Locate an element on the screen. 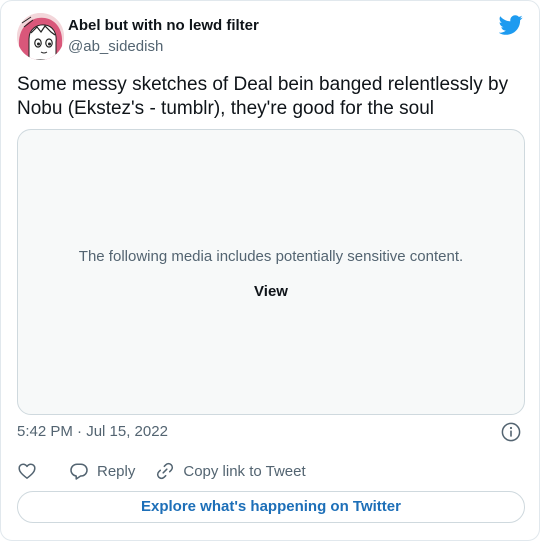  copy-link-button: Copy link to Tweet is located at coordinates (230, 471).